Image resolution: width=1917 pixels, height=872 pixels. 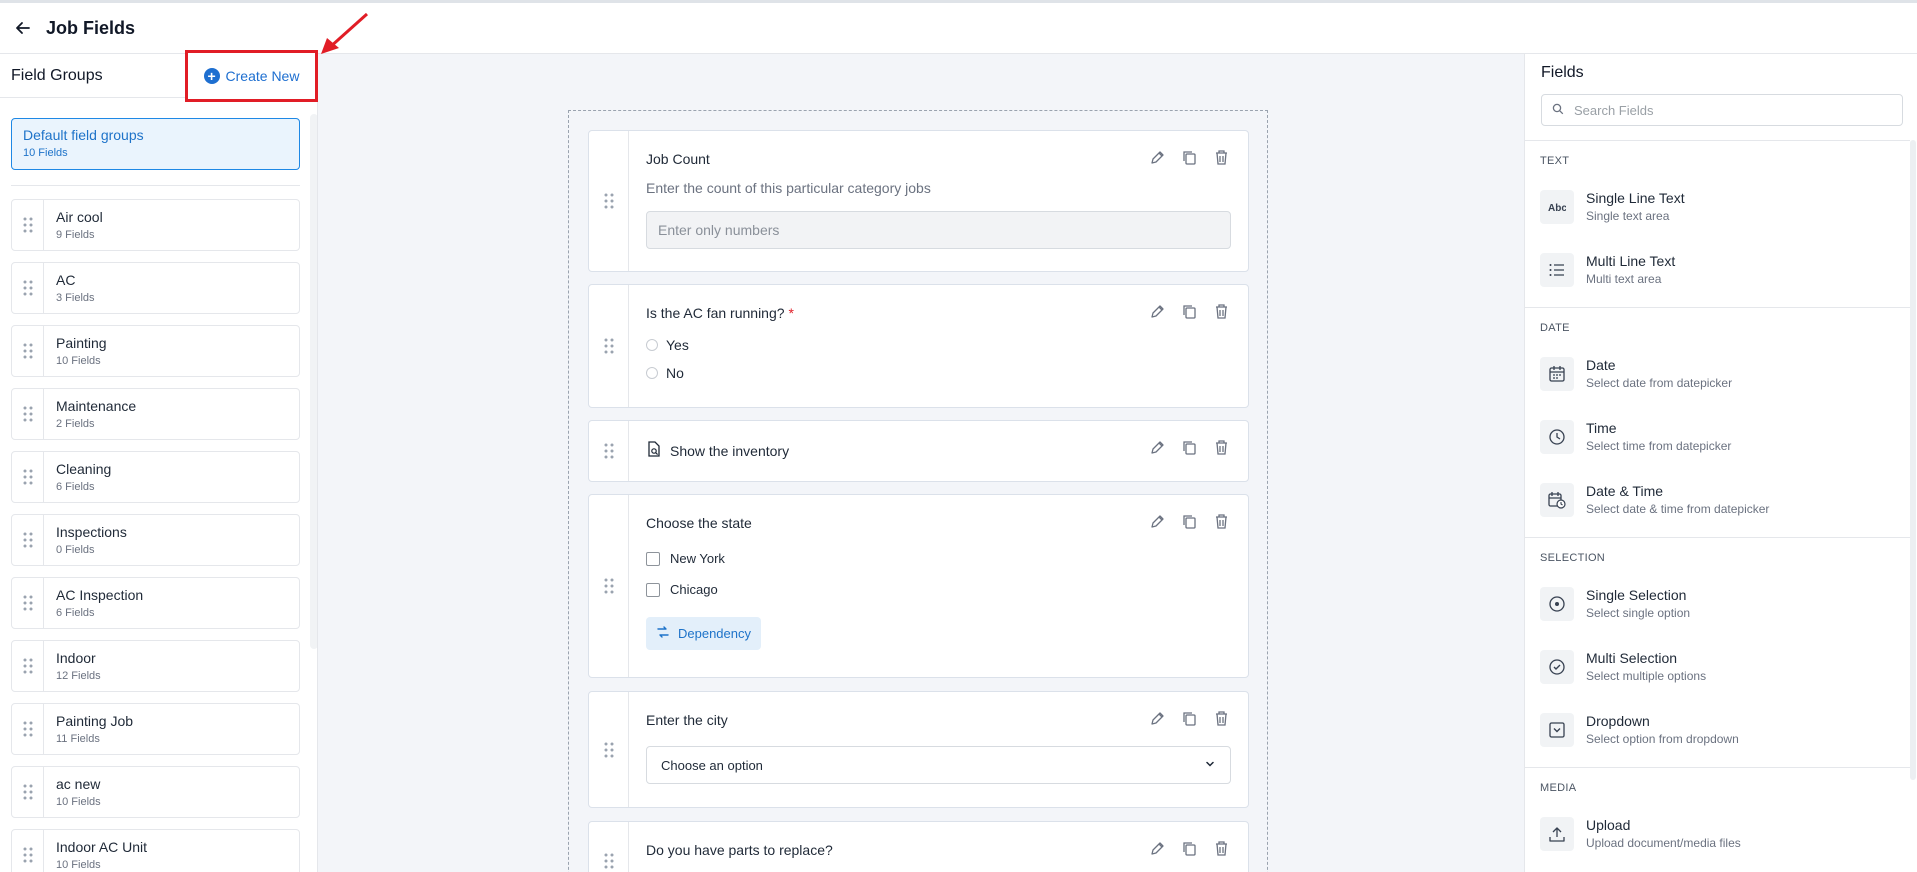 I want to click on group-item: AC 3 Fields, so click(x=155, y=288).